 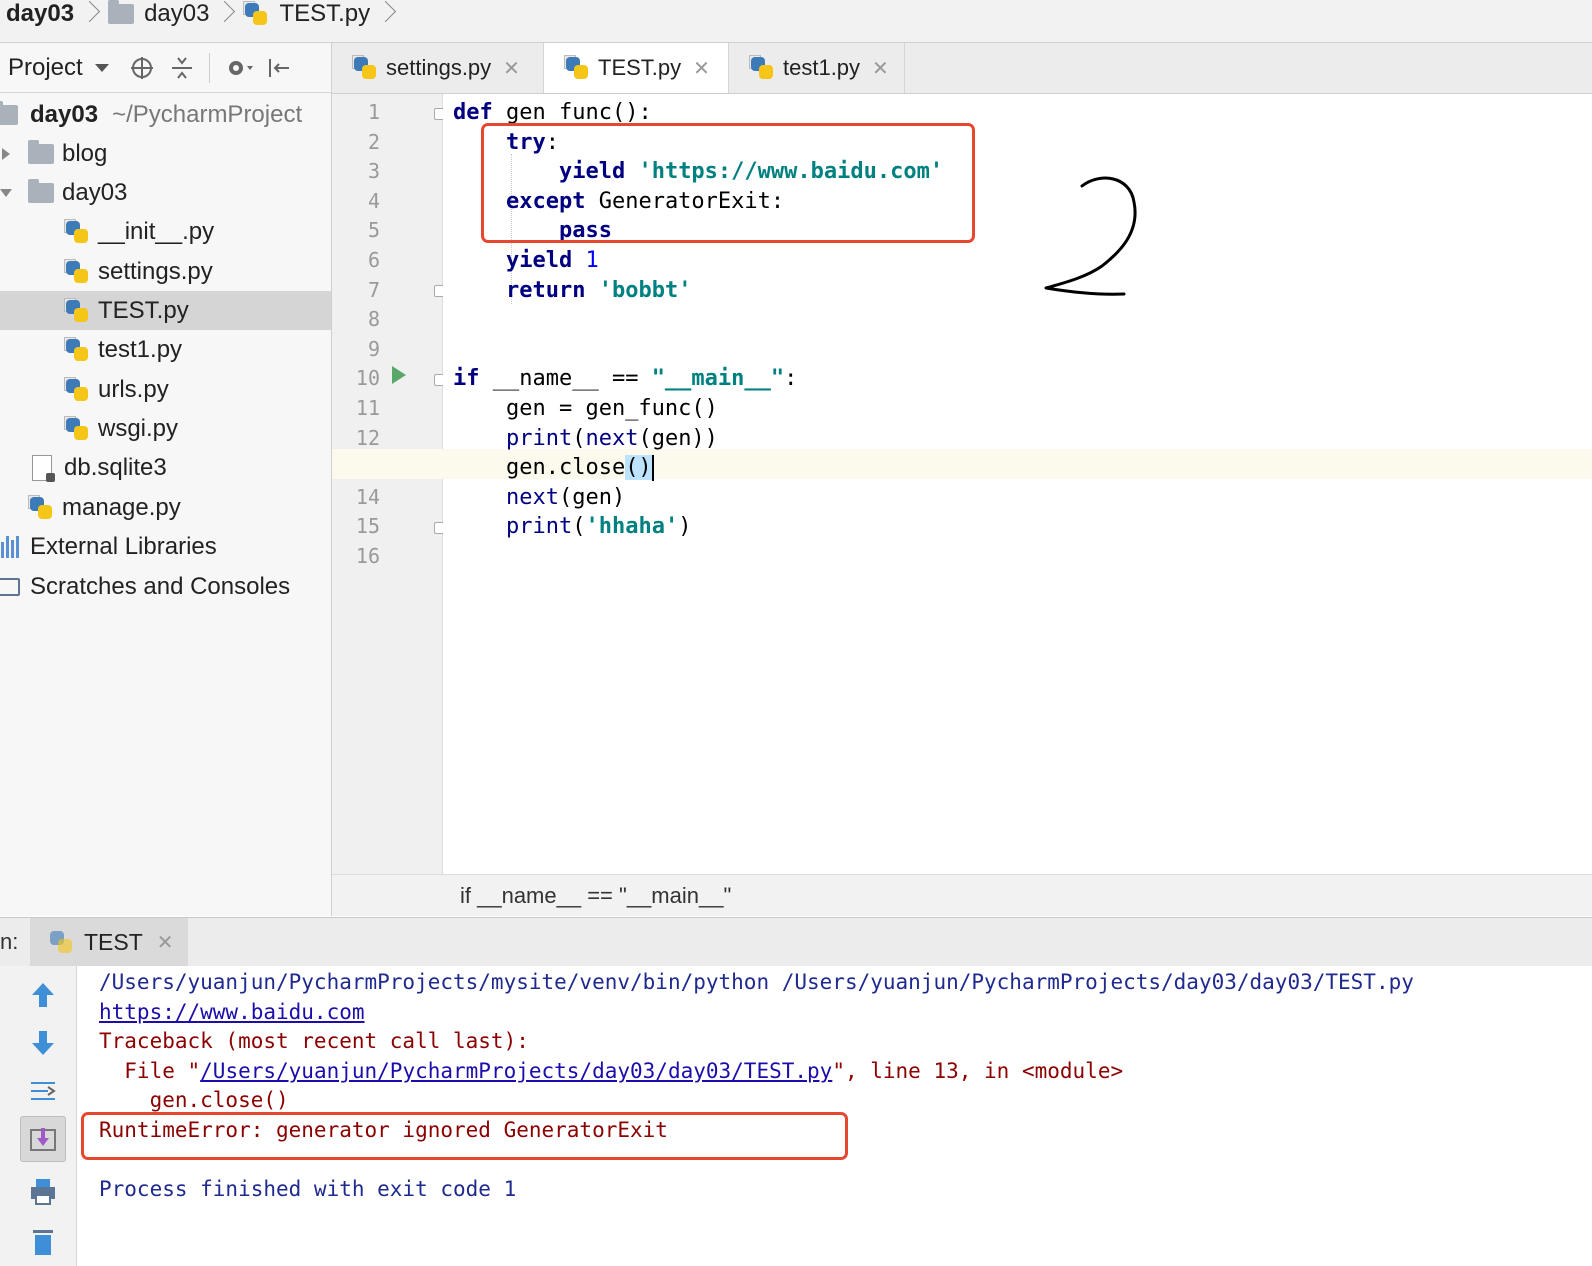 I want to click on breadcrumb-item-project: day03, so click(x=37, y=14).